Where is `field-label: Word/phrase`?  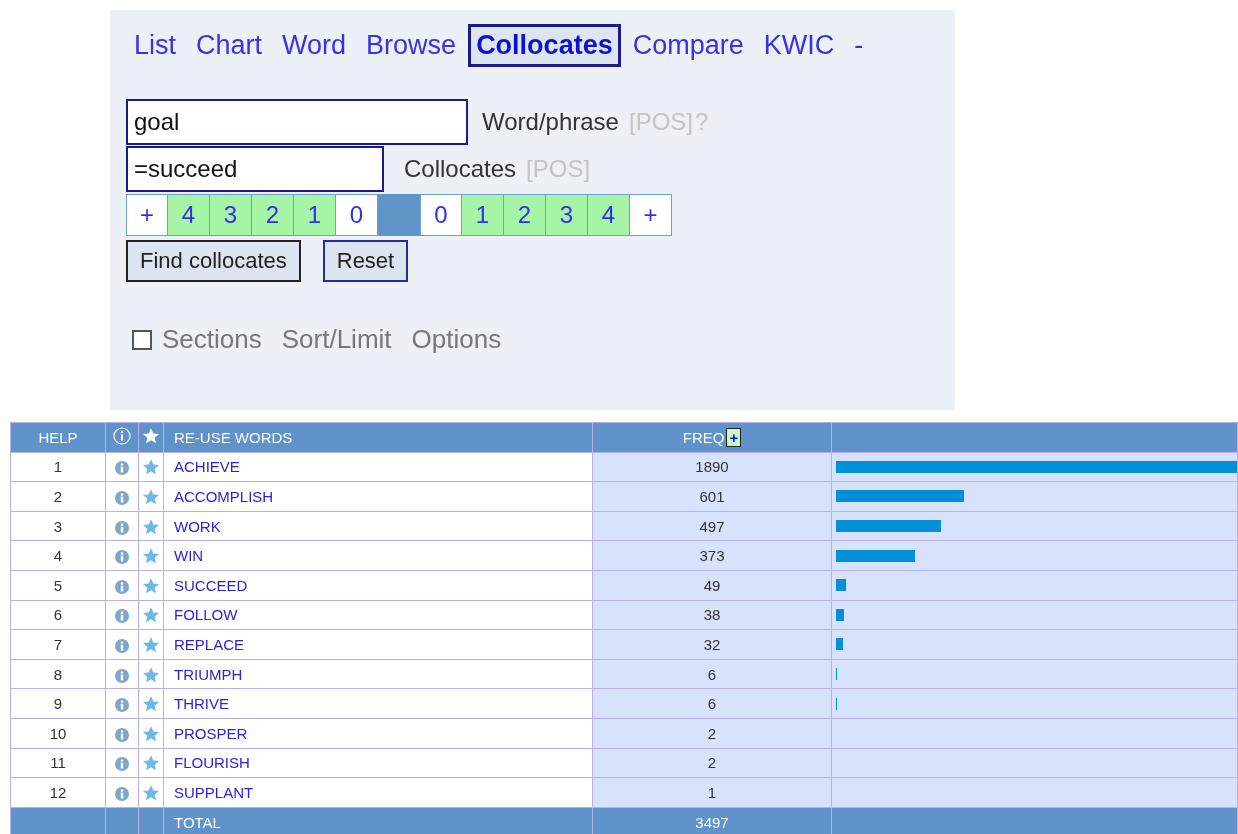 field-label: Word/phrase is located at coordinates (550, 122).